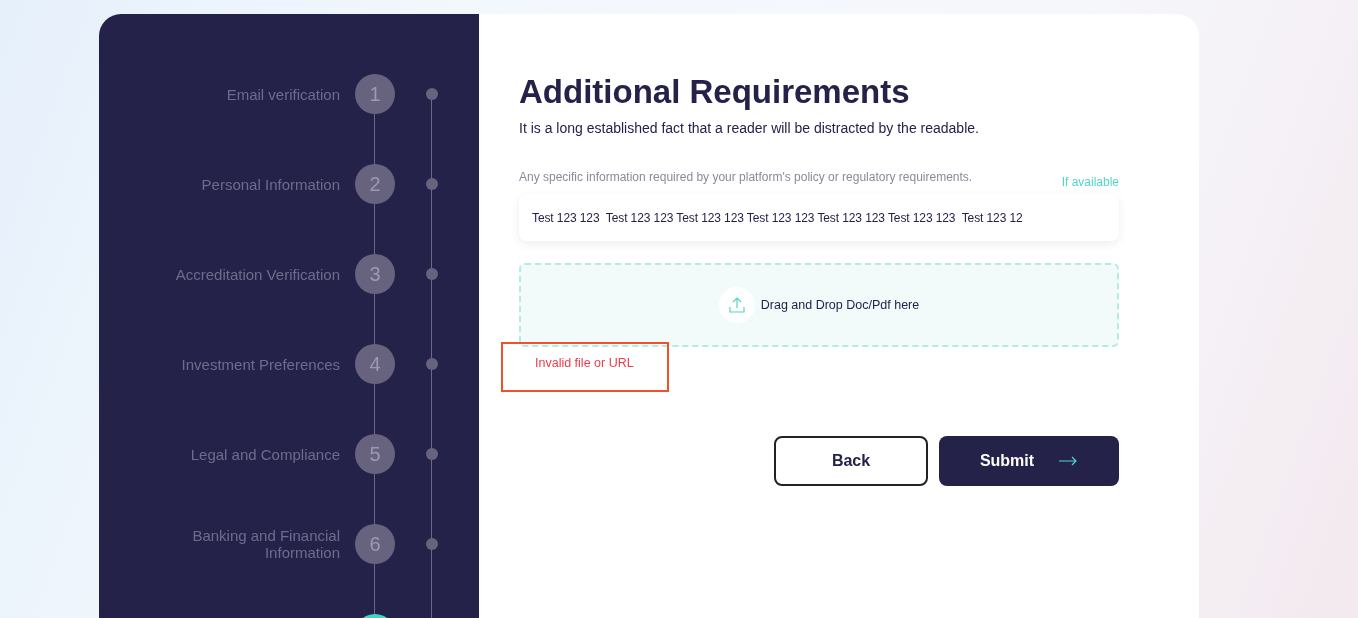 The image size is (1358, 618). I want to click on upload-icon, so click(736, 305).